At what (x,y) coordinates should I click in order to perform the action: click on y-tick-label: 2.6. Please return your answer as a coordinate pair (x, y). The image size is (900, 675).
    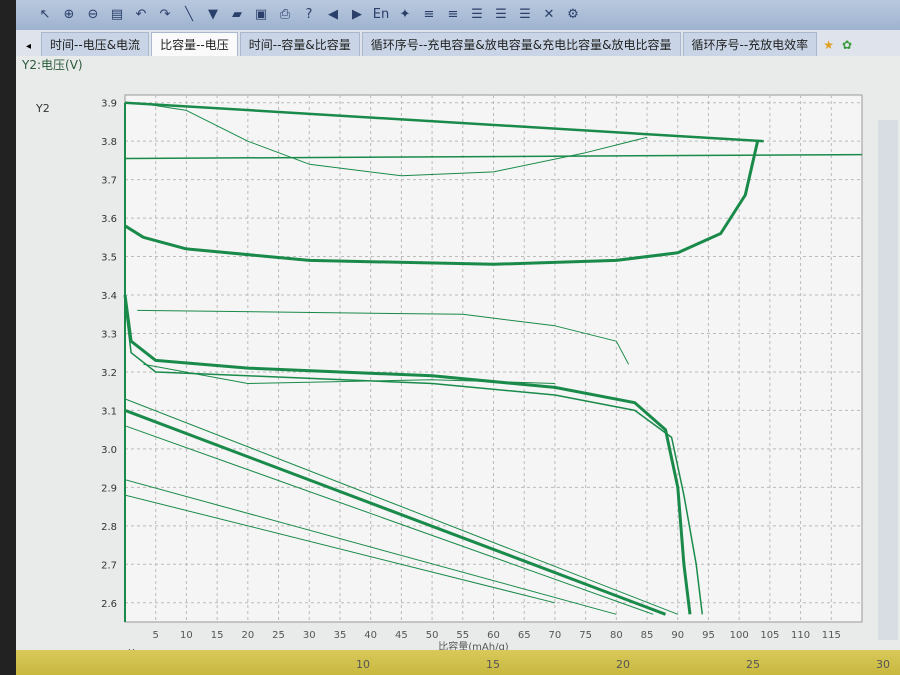
    Looking at the image, I should click on (109, 604).